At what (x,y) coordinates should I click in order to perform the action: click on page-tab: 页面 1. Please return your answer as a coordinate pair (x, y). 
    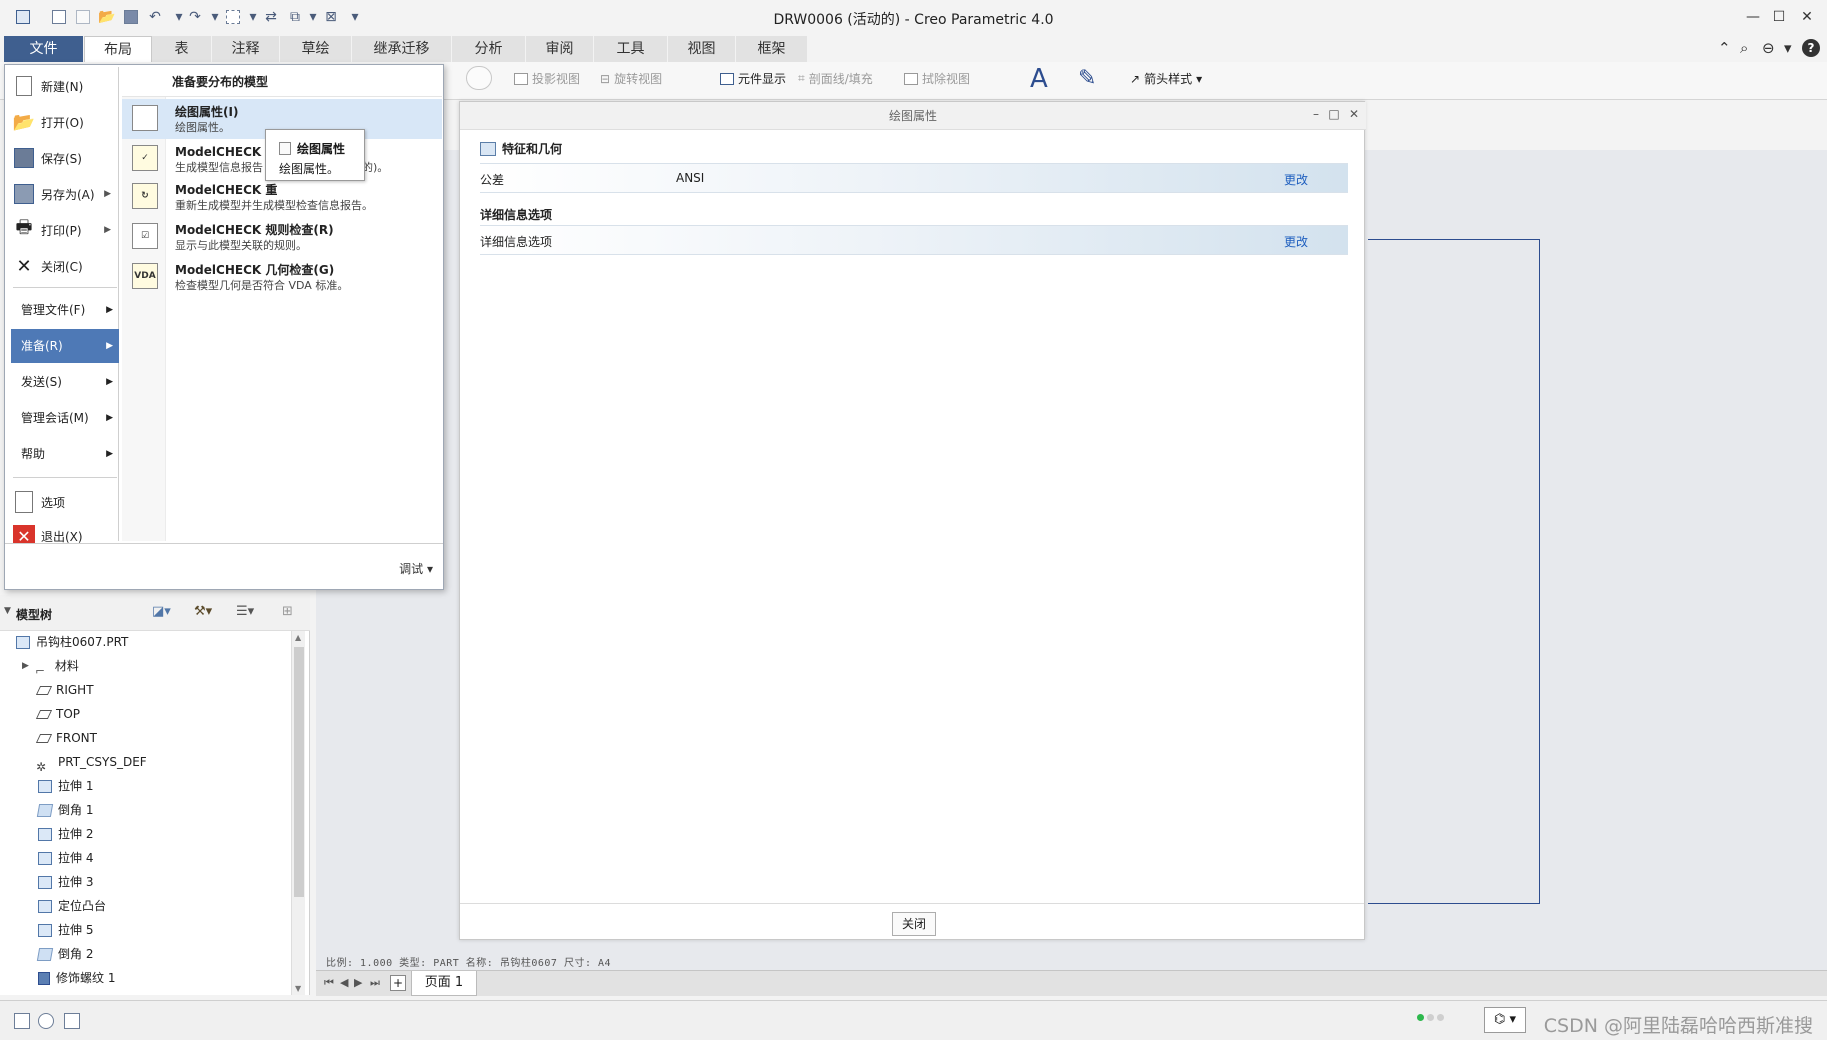
    Looking at the image, I should click on (444, 983).